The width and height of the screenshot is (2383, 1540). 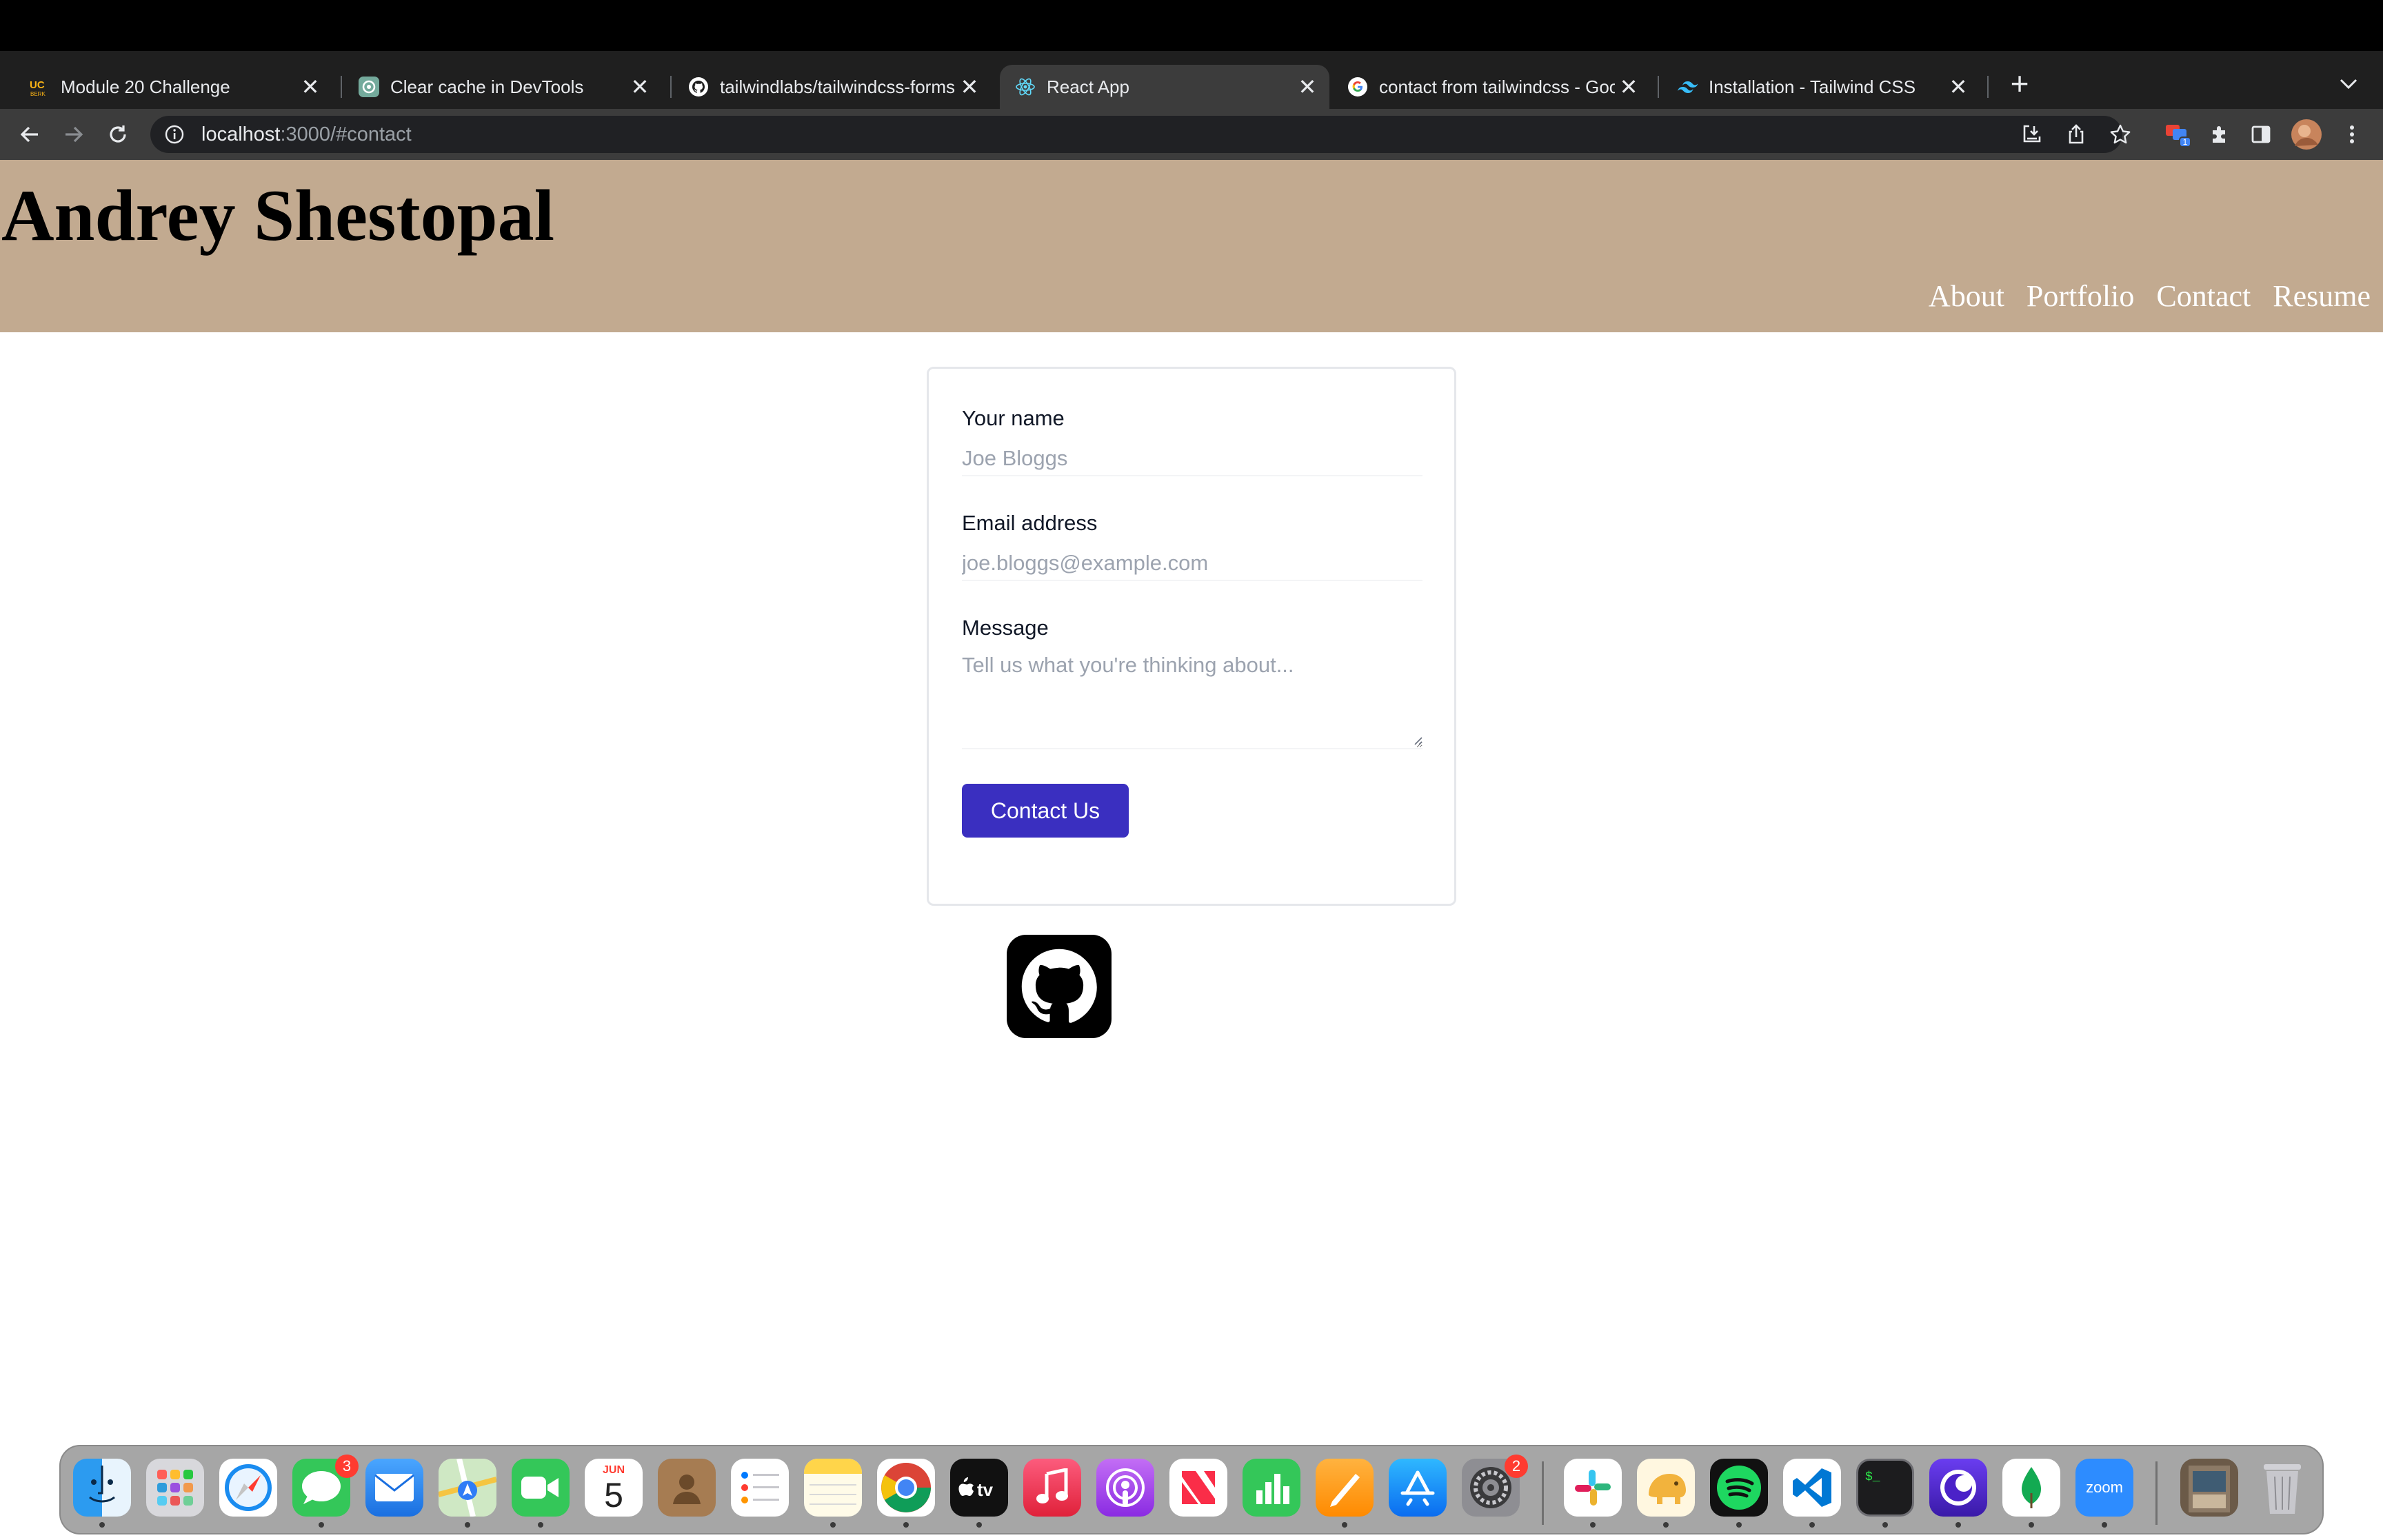 What do you see at coordinates (241, 134) in the screenshot?
I see `url-host: localhost` at bounding box center [241, 134].